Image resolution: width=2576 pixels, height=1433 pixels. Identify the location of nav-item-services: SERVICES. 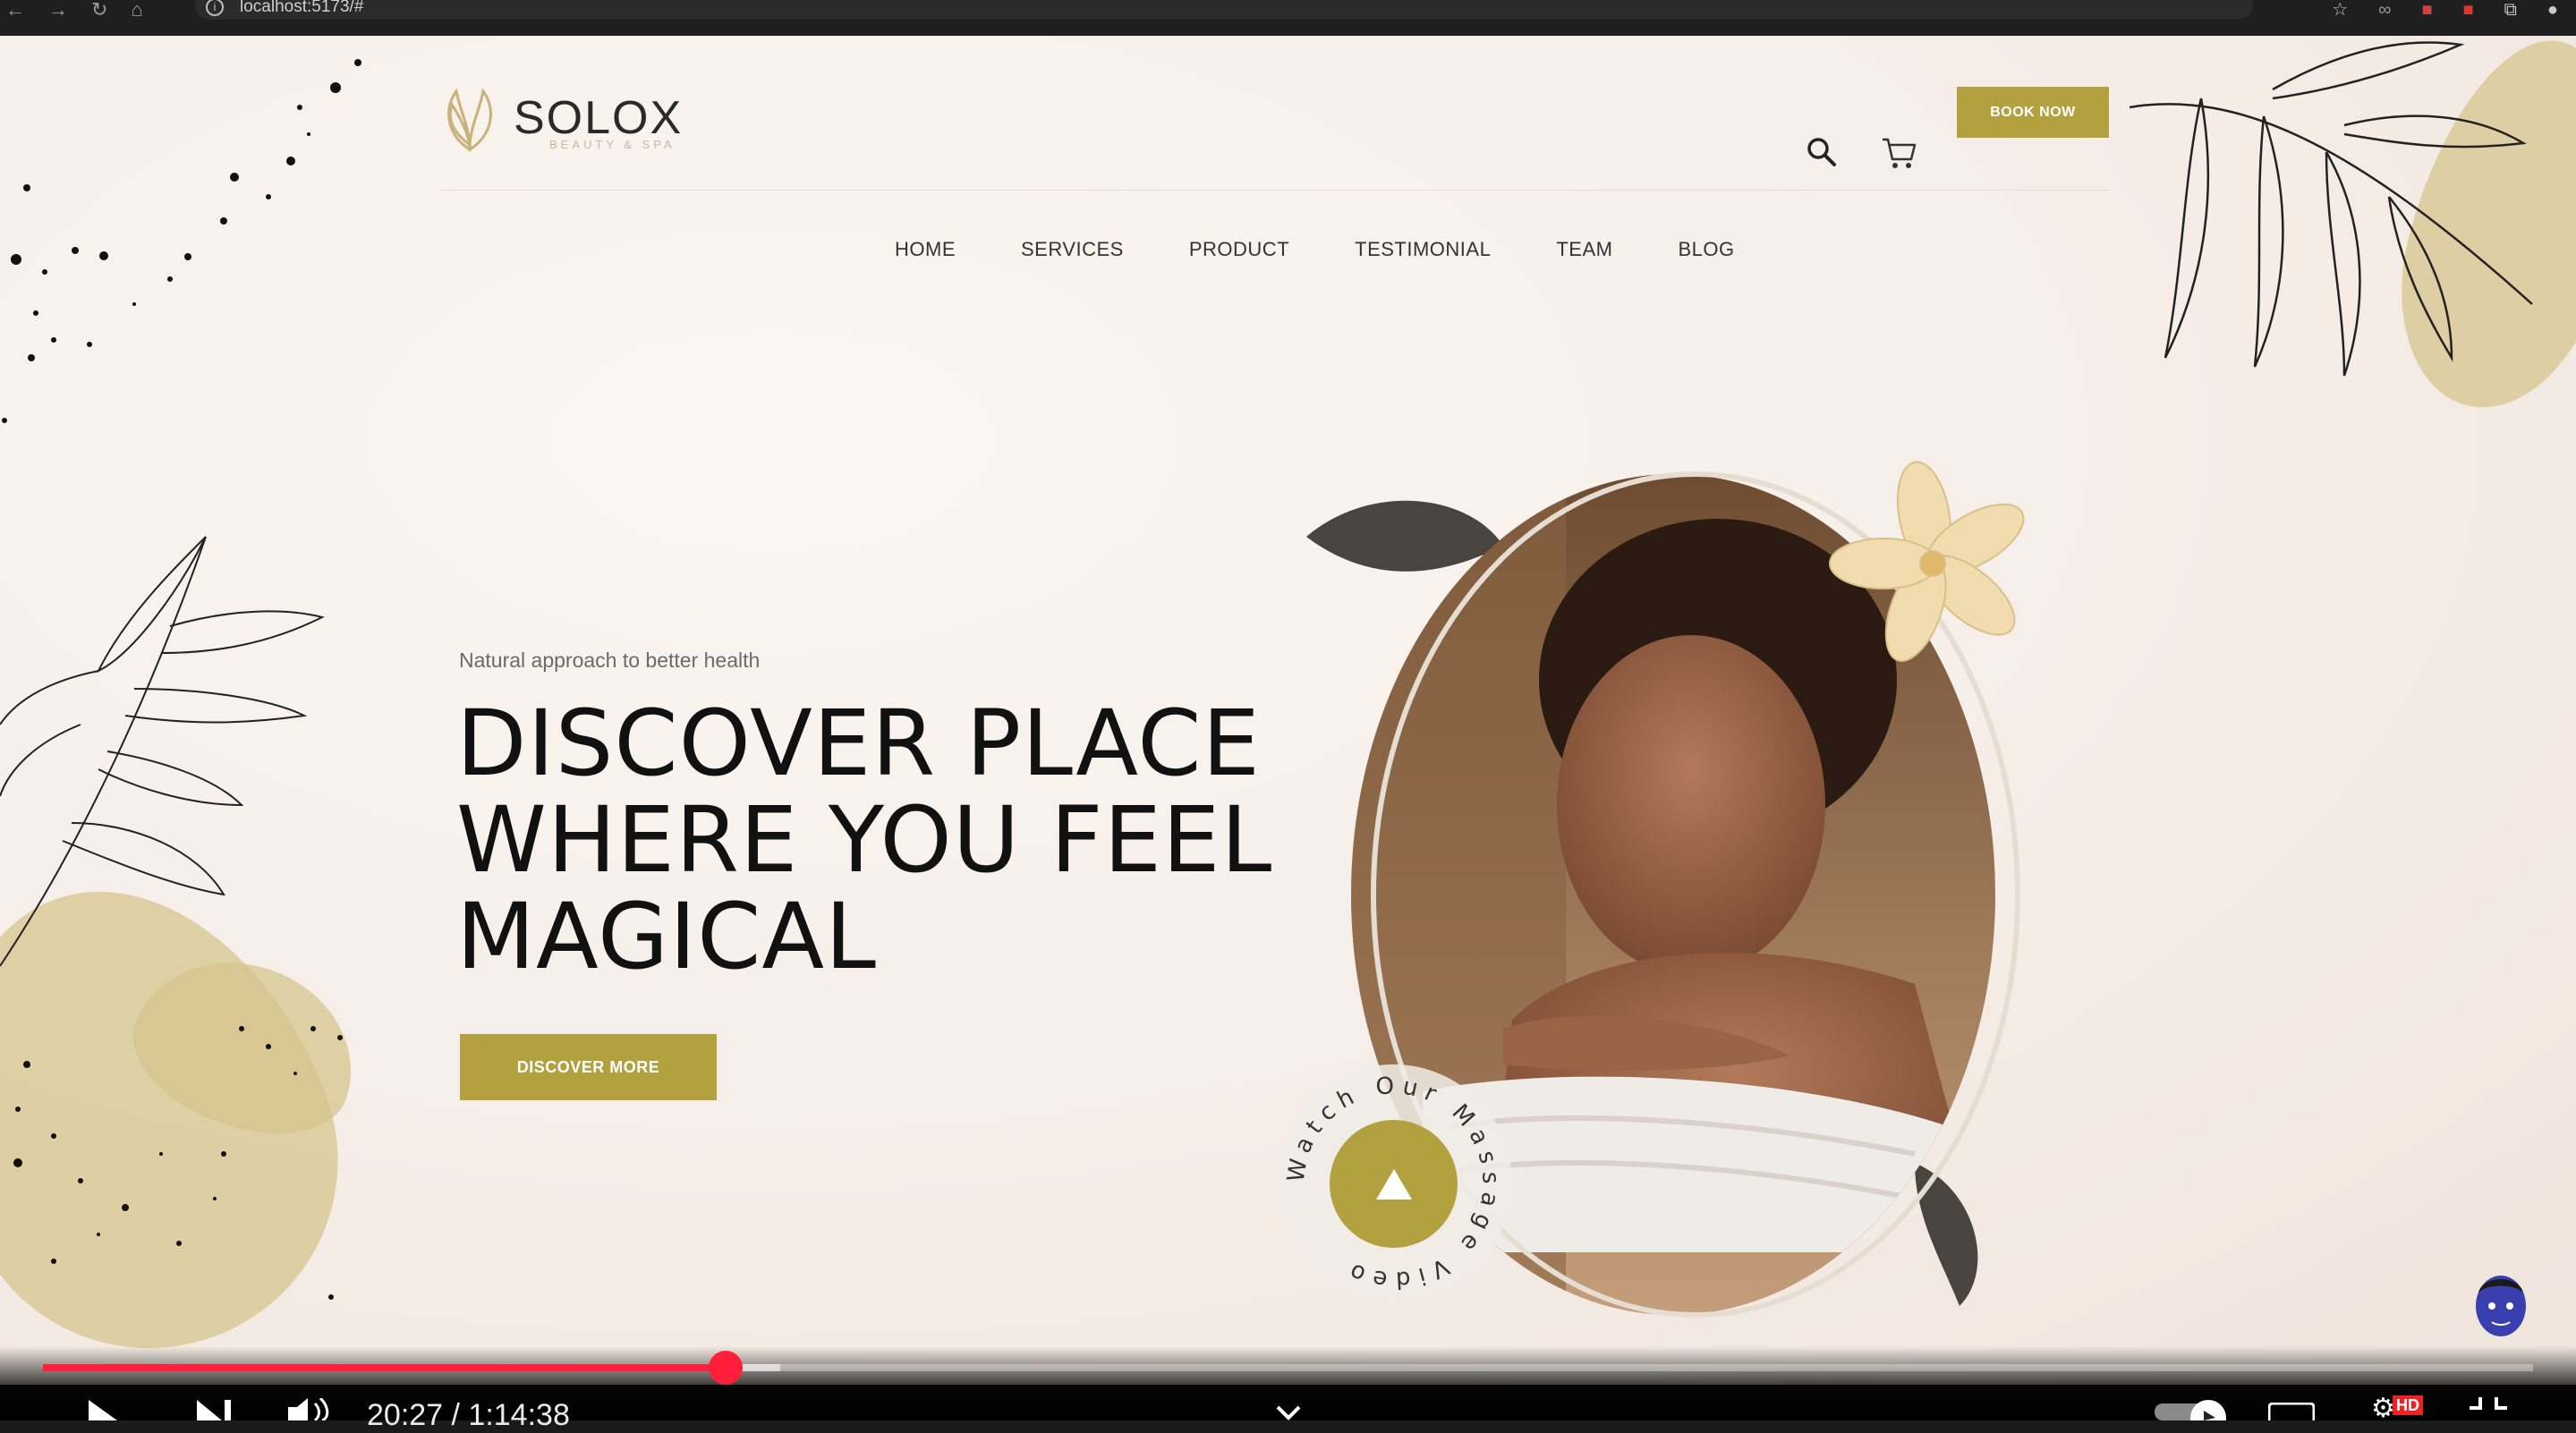
(1072, 249).